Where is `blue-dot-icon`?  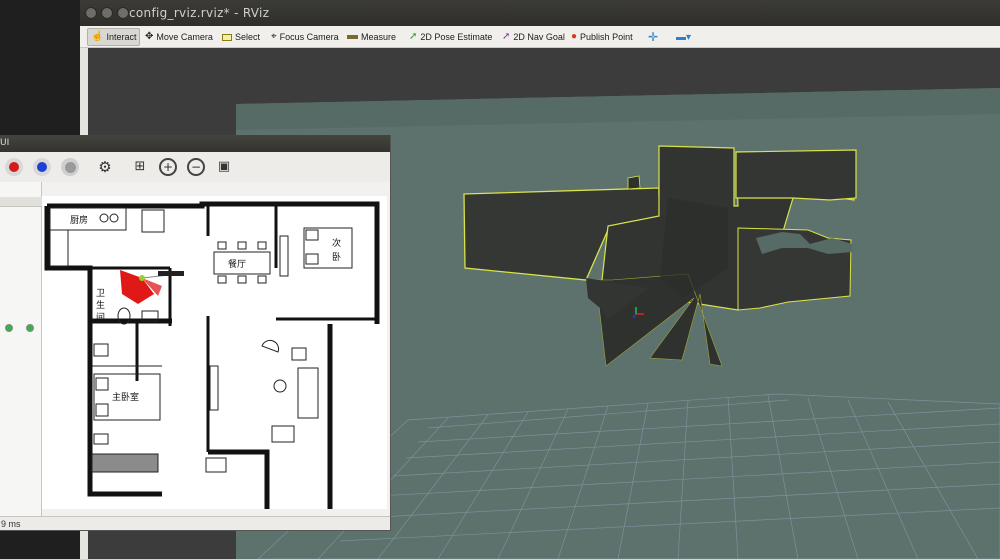 blue-dot-icon is located at coordinates (42, 167).